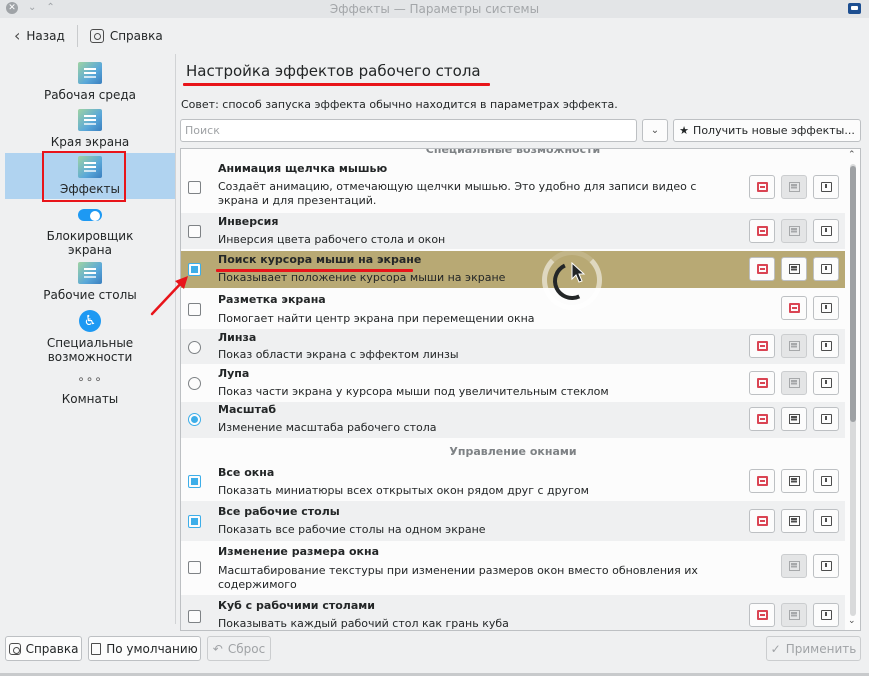 The height and width of the screenshot is (676, 869). What do you see at coordinates (84, 176) in the screenshot?
I see `annotation-highlight-box` at bounding box center [84, 176].